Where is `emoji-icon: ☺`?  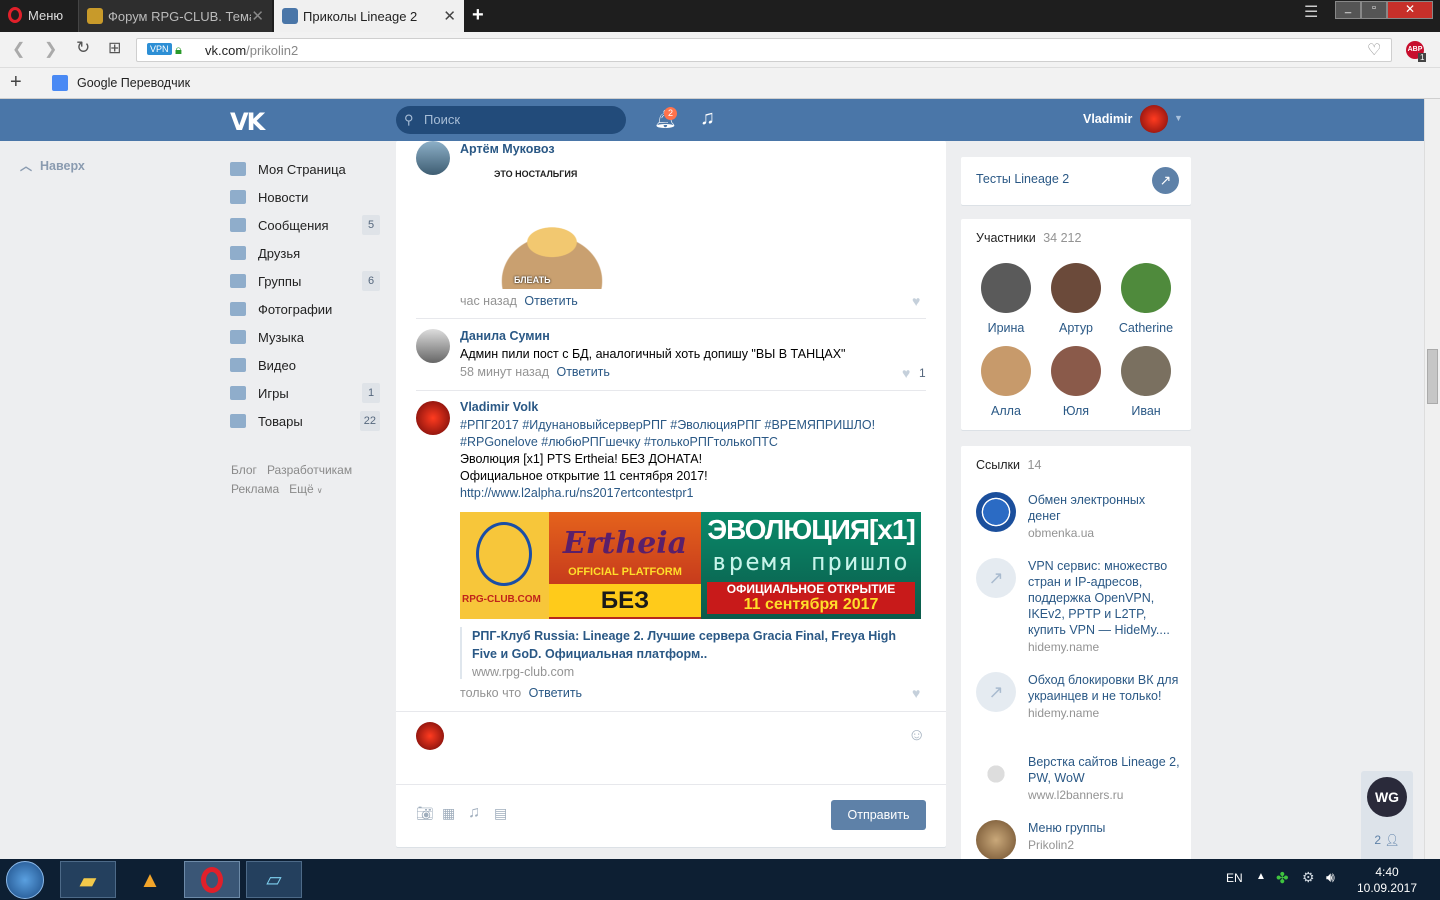
emoji-icon: ☺ is located at coordinates (916, 735).